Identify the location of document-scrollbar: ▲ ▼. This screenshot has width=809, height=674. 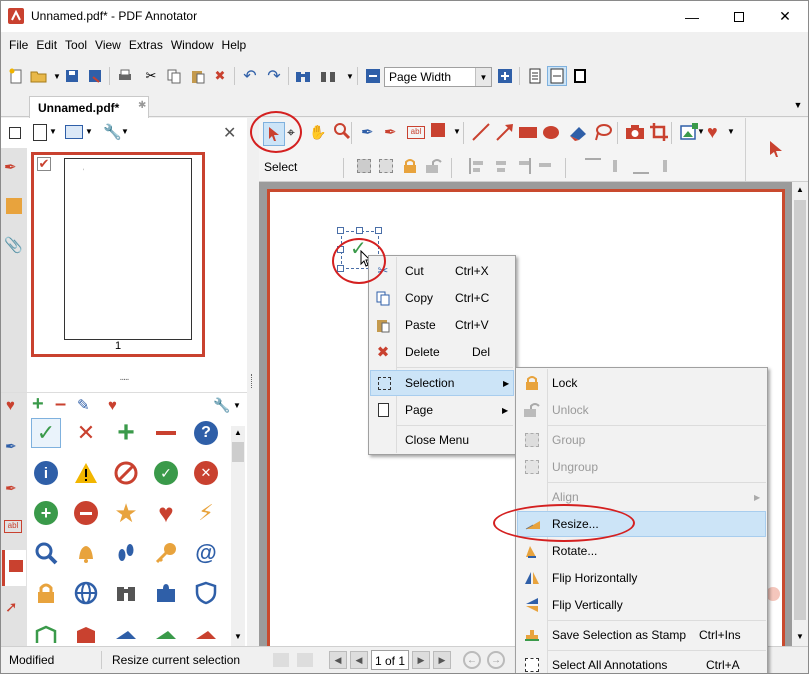
(800, 414).